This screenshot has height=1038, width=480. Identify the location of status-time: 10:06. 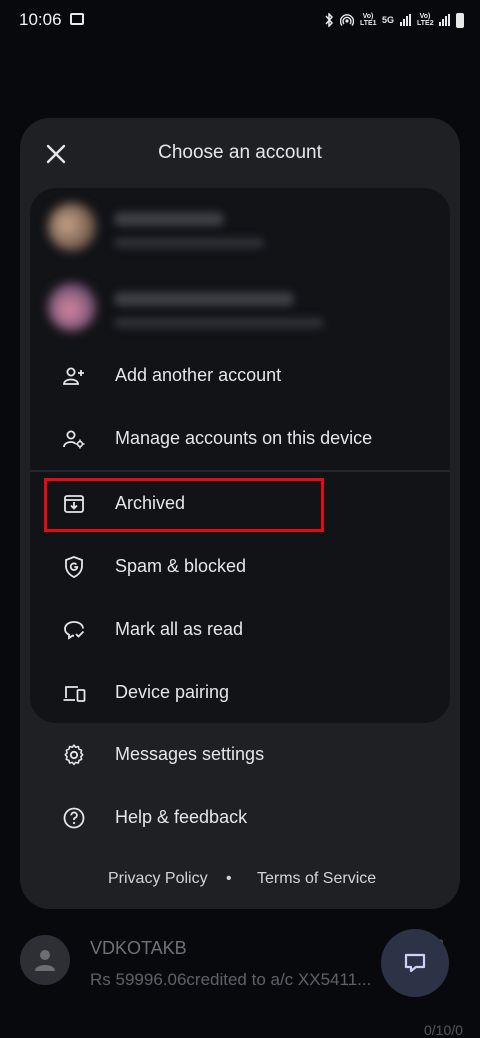
(40, 19).